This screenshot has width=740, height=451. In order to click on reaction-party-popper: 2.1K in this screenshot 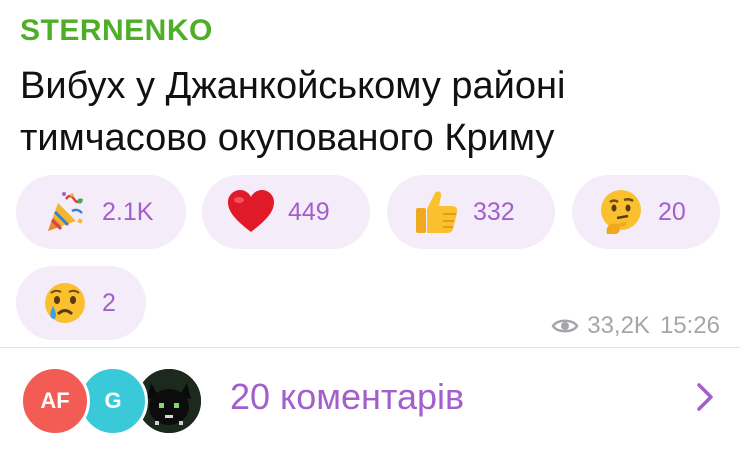, I will do `click(101, 212)`.